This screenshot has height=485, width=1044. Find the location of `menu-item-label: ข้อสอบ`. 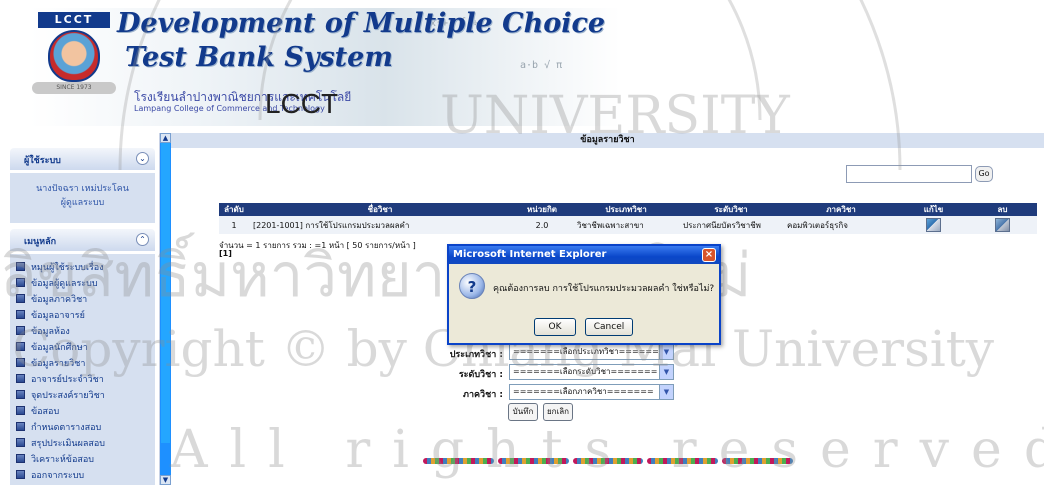

menu-item-label: ข้อสอบ is located at coordinates (45, 412).